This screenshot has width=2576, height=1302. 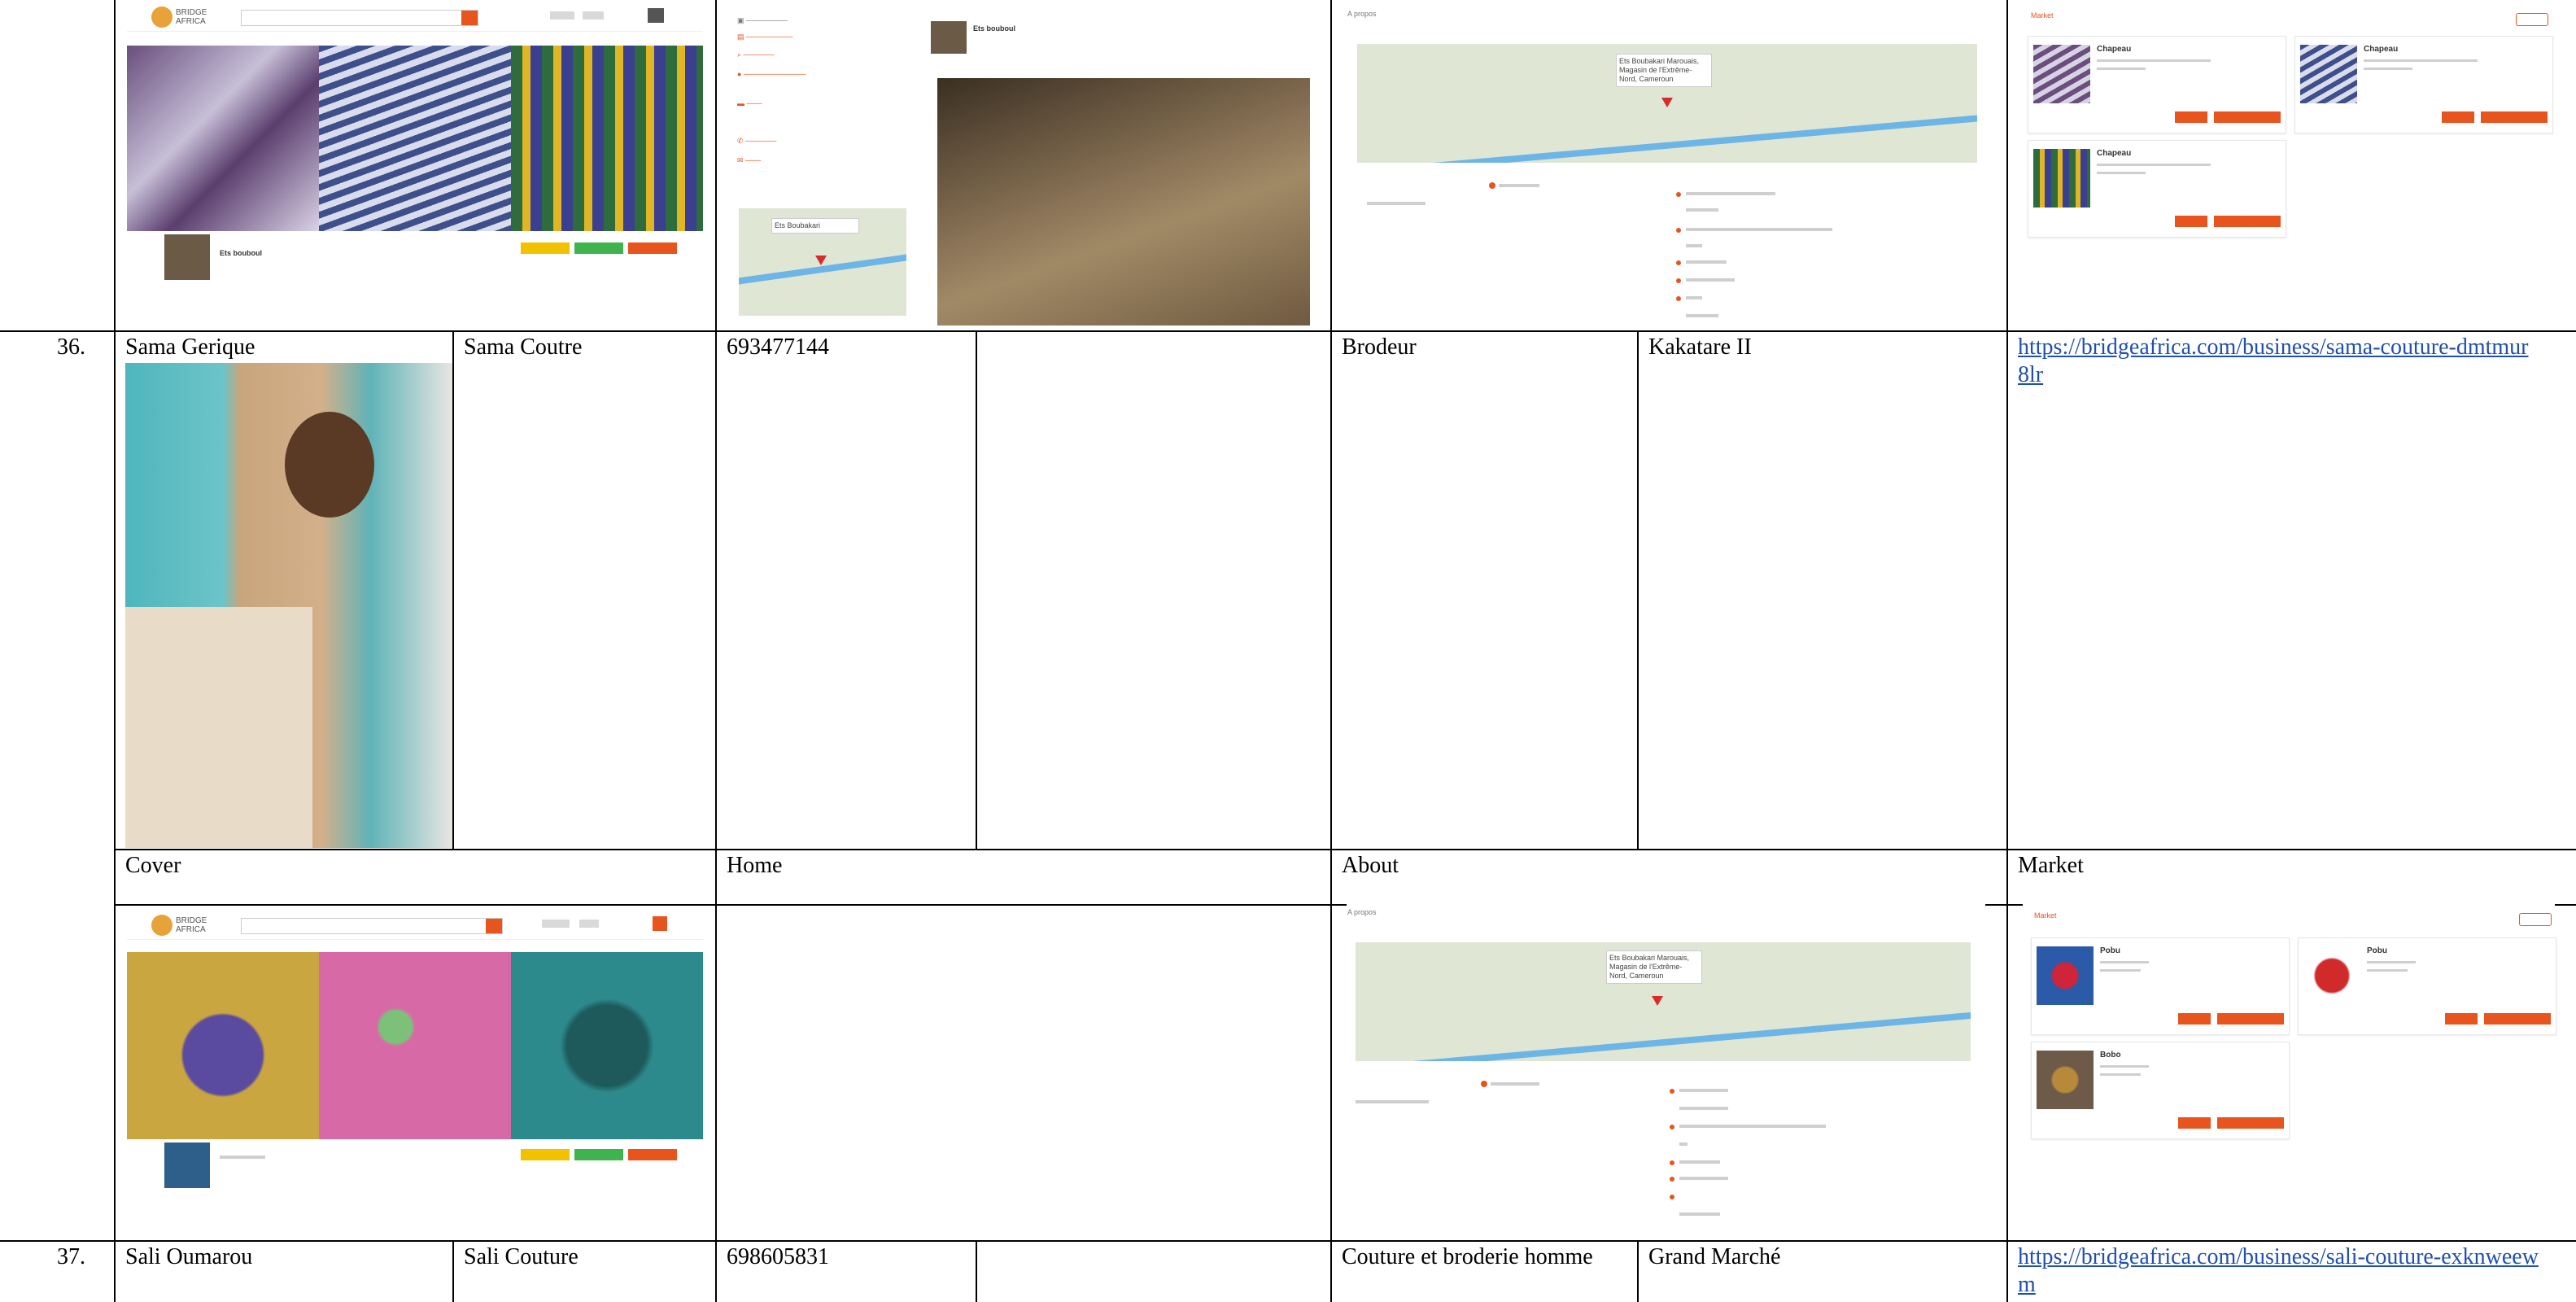 I want to click on market-screenshot: Market Pobu Pobu Bobo, so click(x=2289, y=1029).